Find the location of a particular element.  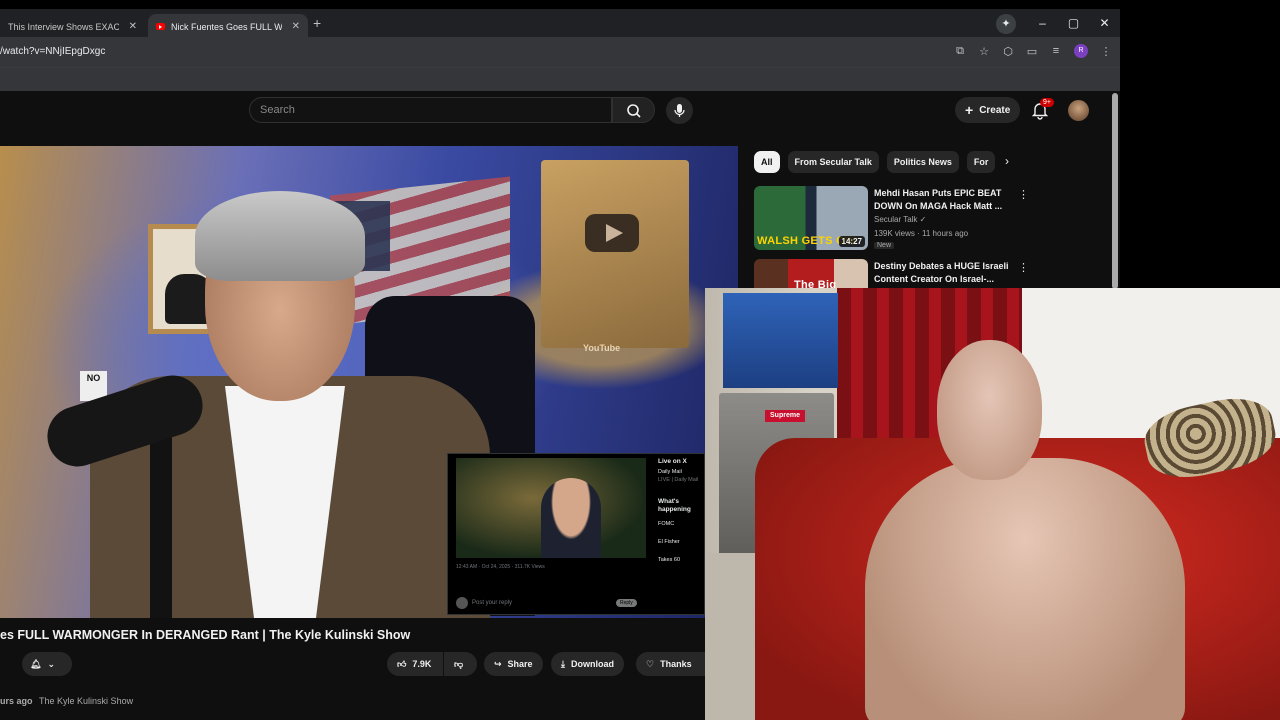

x-live-item: LIVE | Daily Mail is located at coordinates (678, 480).